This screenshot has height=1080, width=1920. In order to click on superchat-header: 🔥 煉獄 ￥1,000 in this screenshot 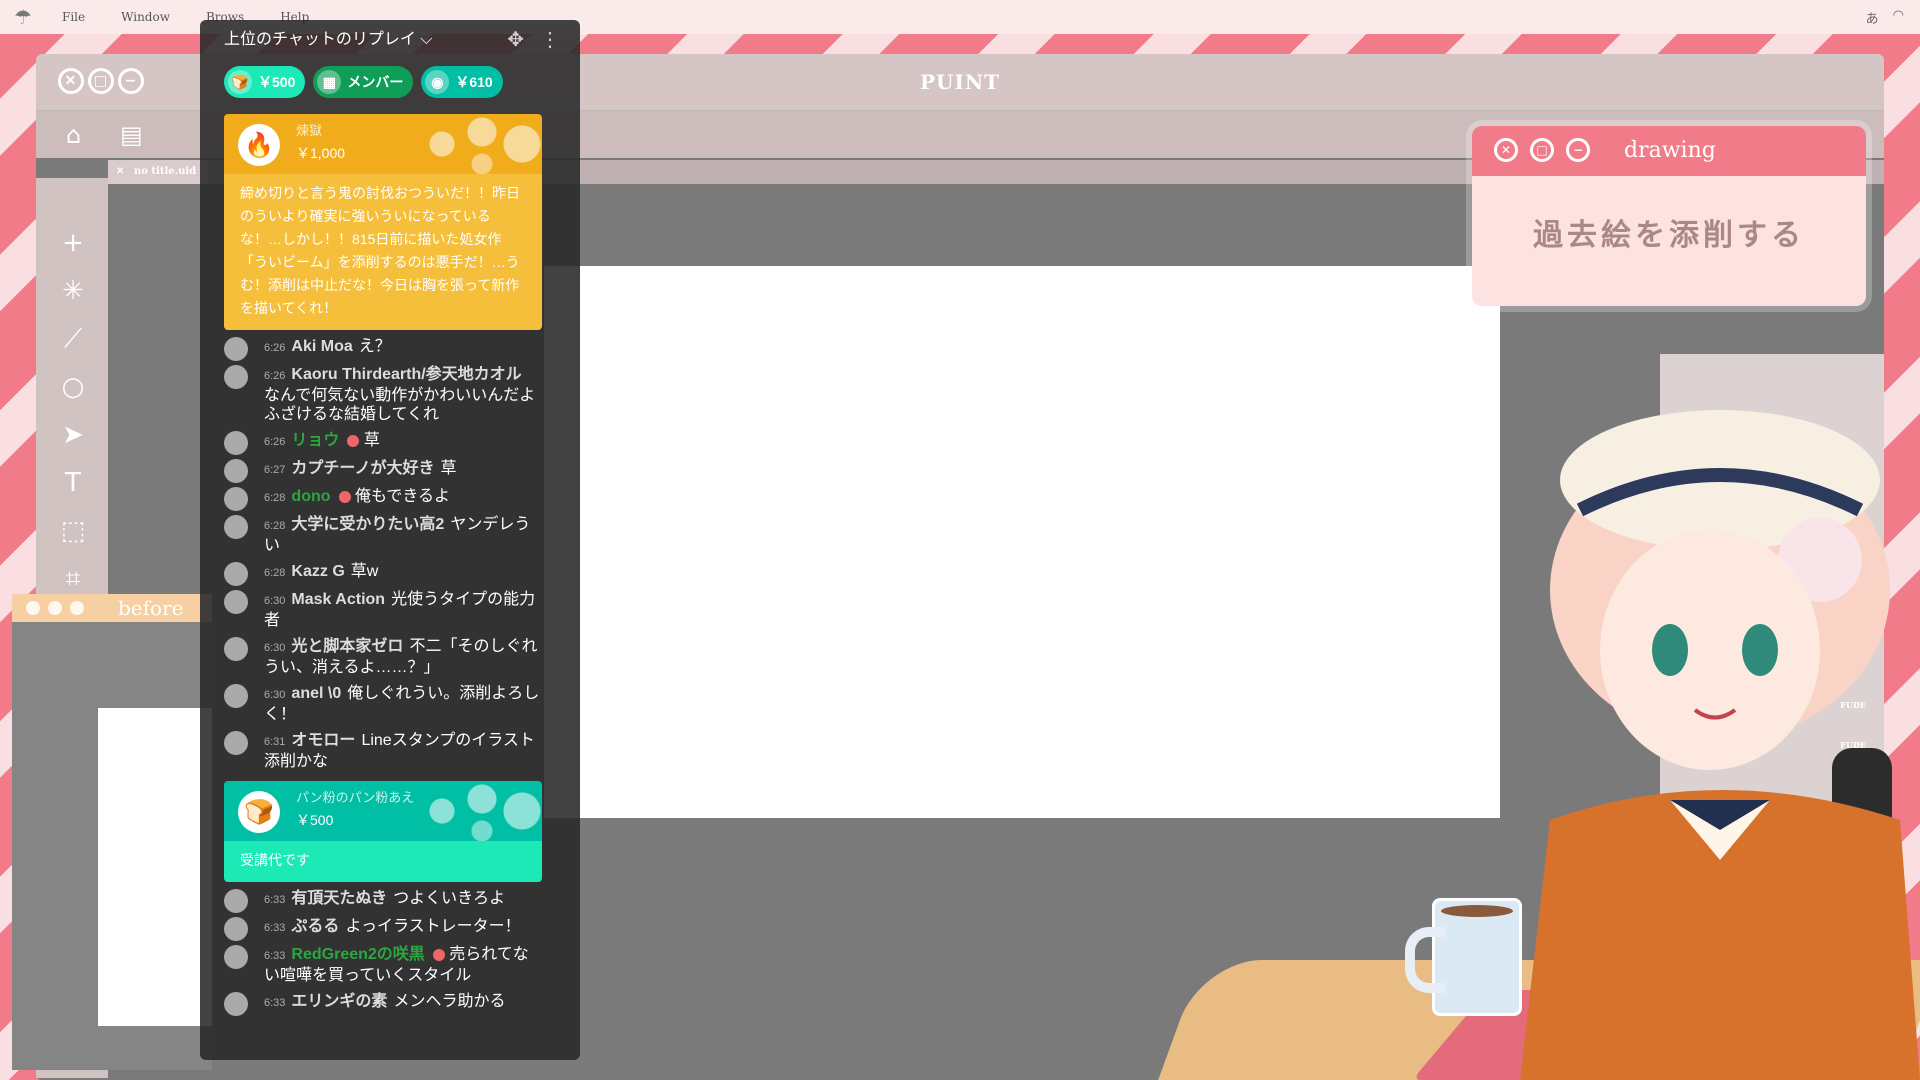, I will do `click(383, 144)`.